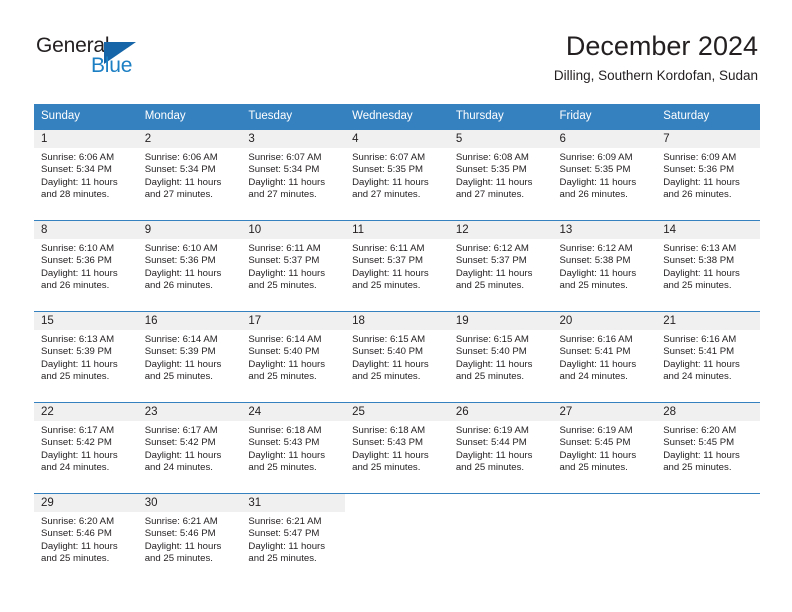  What do you see at coordinates (491, 443) in the screenshot?
I see `sunset-text: Sunset: 5:44 PM` at bounding box center [491, 443].